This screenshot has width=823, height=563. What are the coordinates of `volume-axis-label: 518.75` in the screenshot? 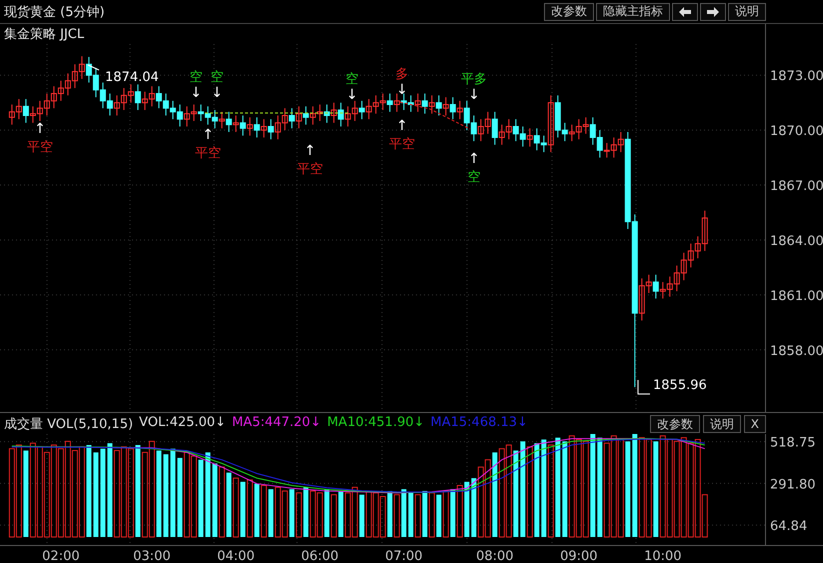 It's located at (793, 443).